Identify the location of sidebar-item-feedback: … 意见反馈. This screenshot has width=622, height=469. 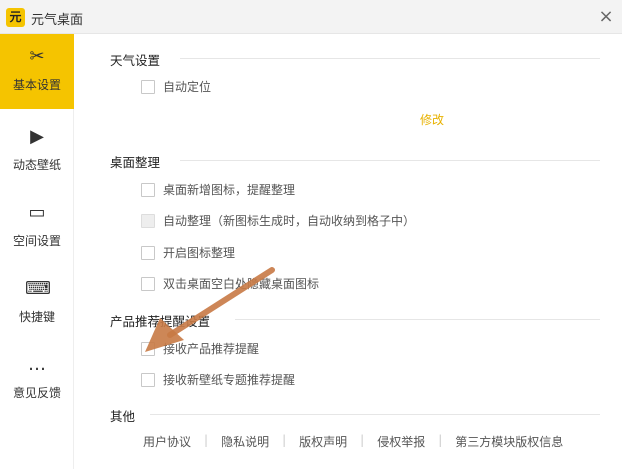
(37, 379).